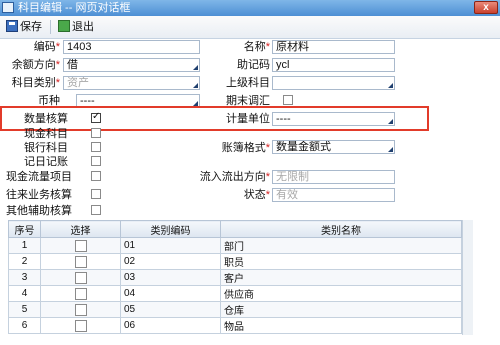  What do you see at coordinates (288, 100) in the screenshot?
I see `period-end-checkbox` at bounding box center [288, 100].